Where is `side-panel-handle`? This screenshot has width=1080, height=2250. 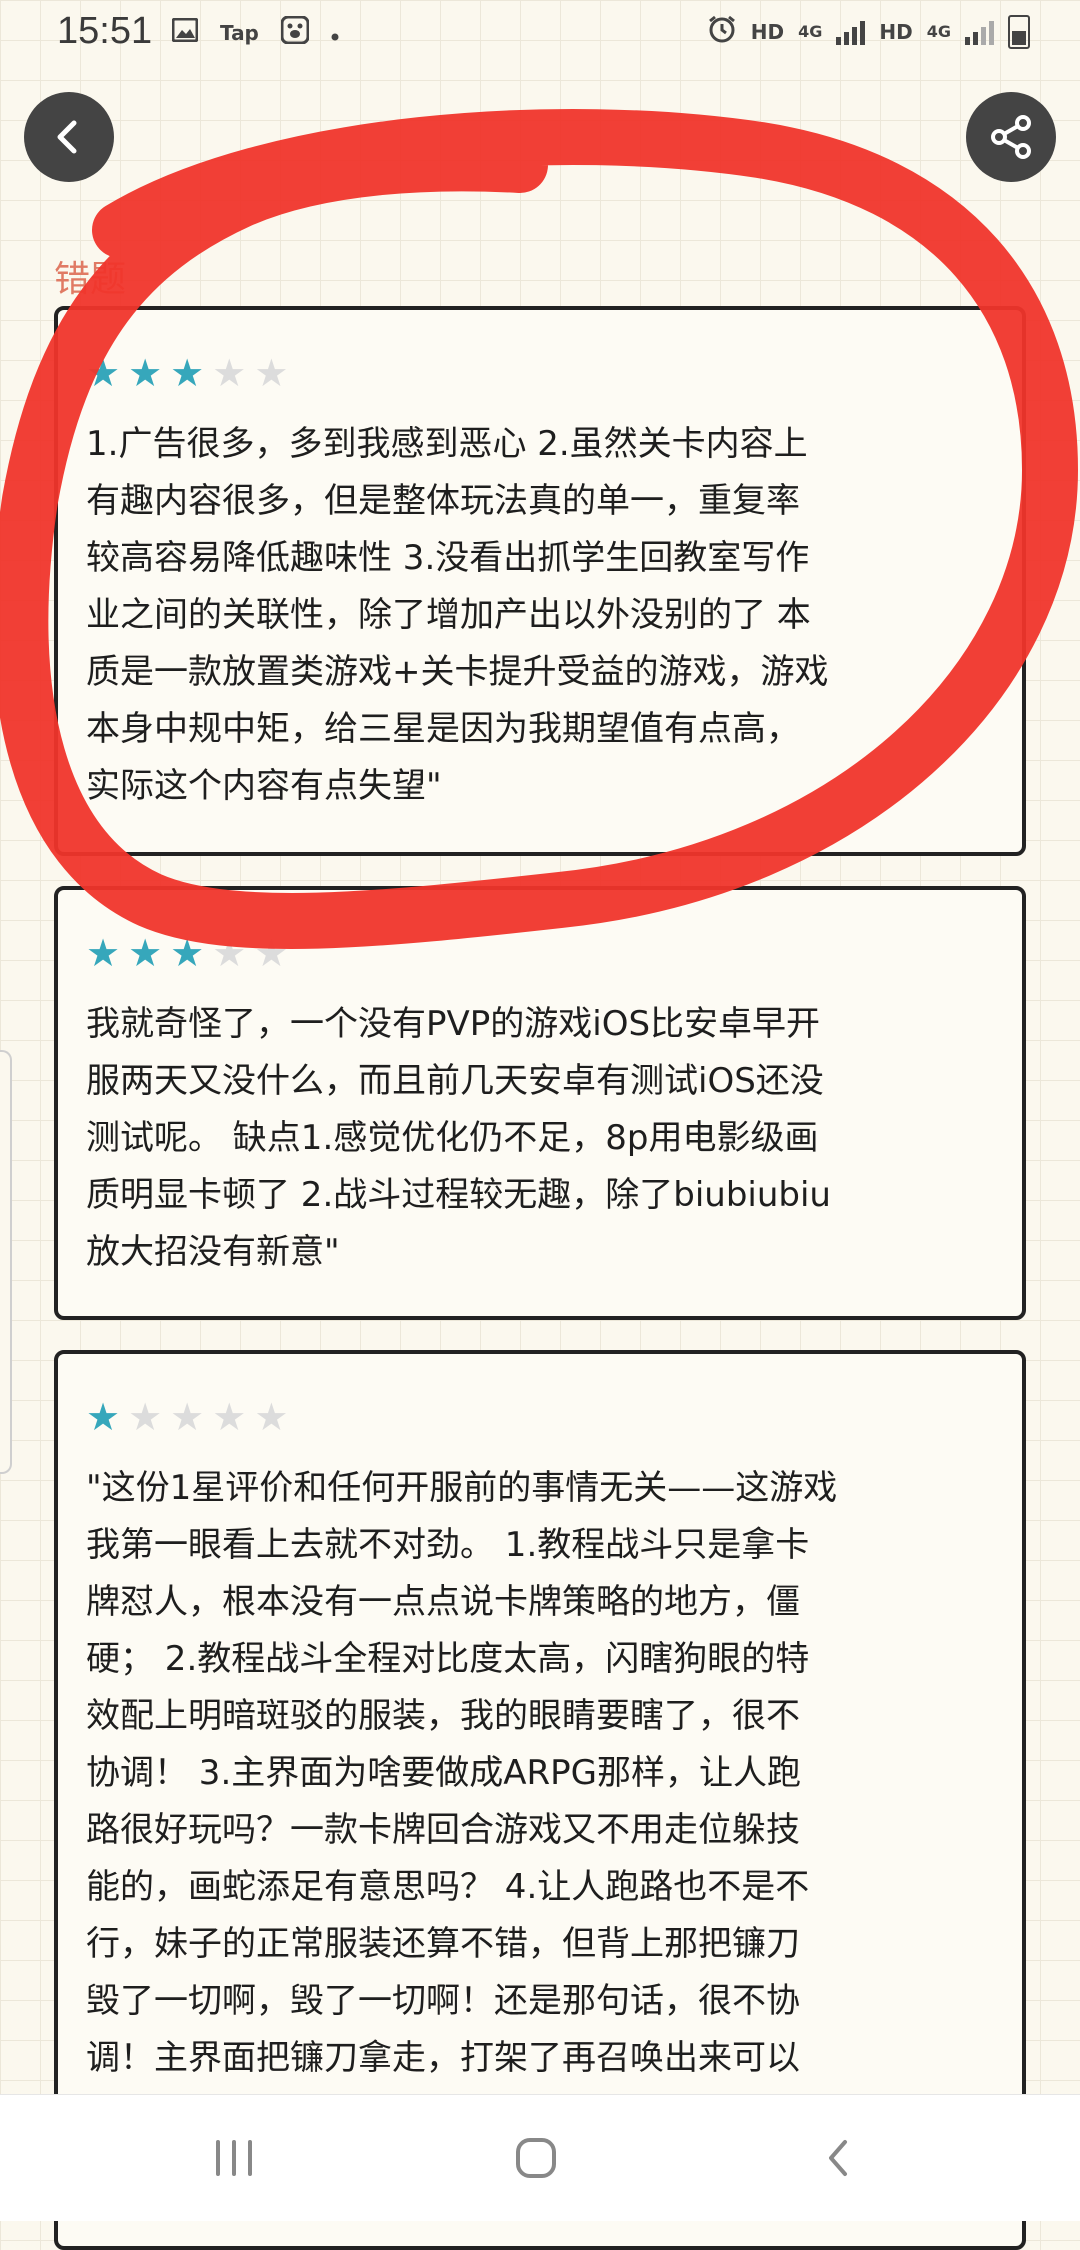
side-panel-handle is located at coordinates (6, 1262).